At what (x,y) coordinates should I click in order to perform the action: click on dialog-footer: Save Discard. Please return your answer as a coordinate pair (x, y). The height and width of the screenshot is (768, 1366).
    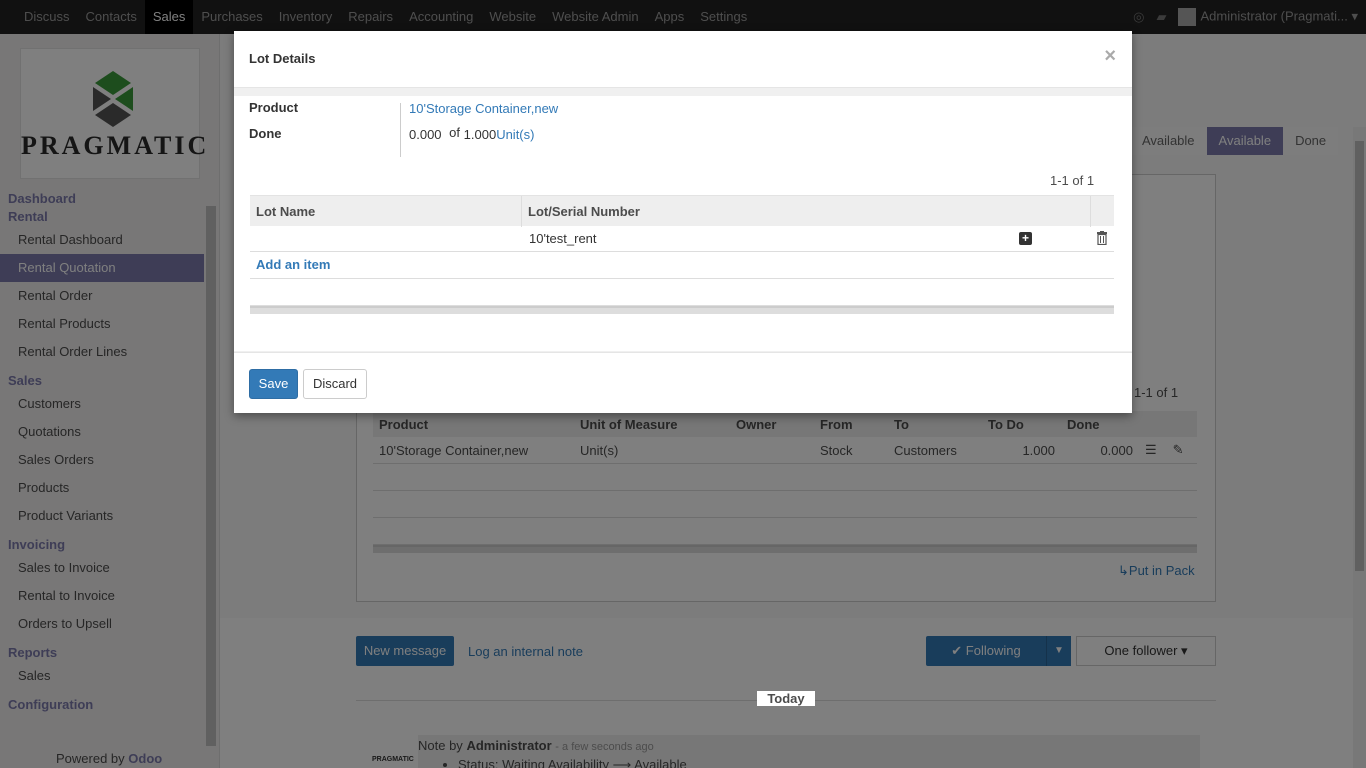
    Looking at the image, I should click on (683, 382).